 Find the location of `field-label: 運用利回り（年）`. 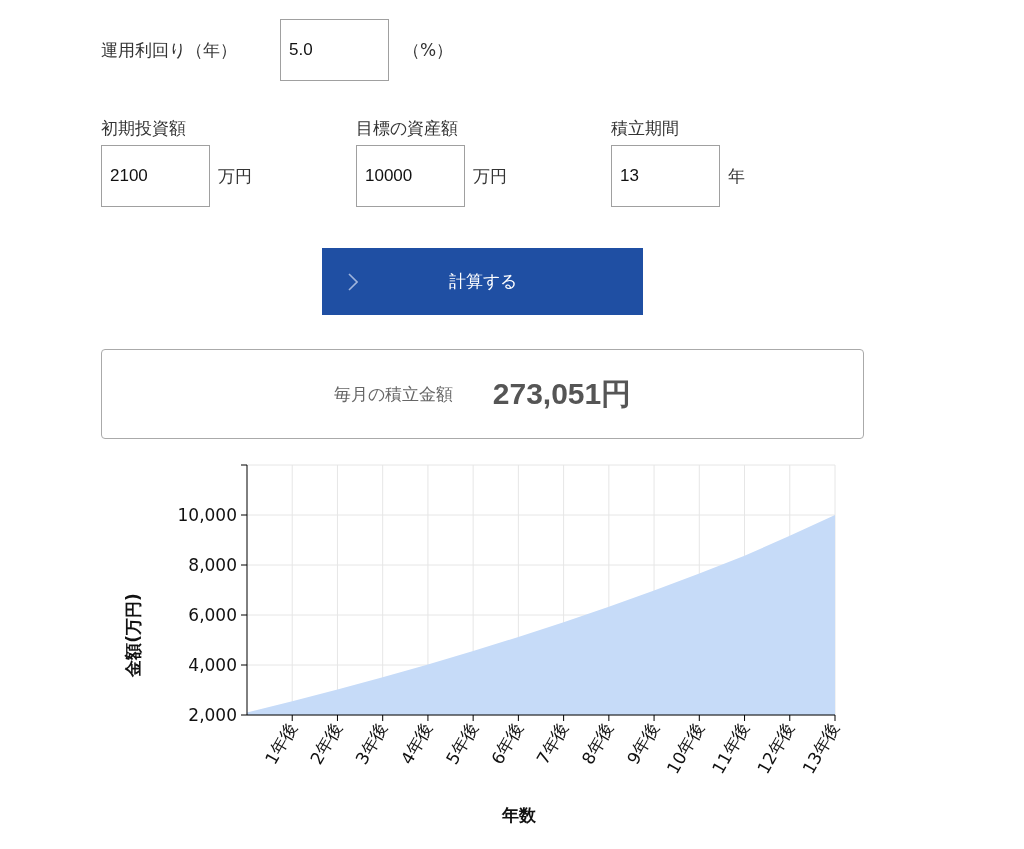

field-label: 運用利回り（年） is located at coordinates (169, 50).